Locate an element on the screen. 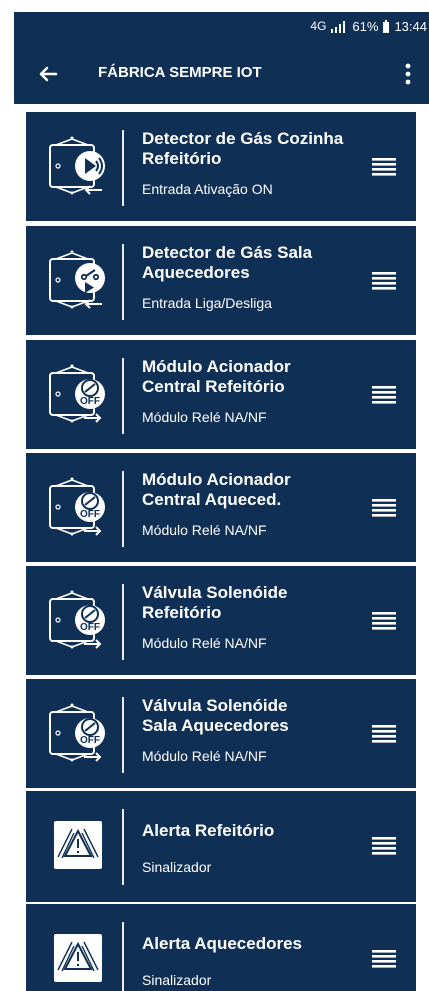 The height and width of the screenshot is (991, 429). signal-icon is located at coordinates (338, 26).